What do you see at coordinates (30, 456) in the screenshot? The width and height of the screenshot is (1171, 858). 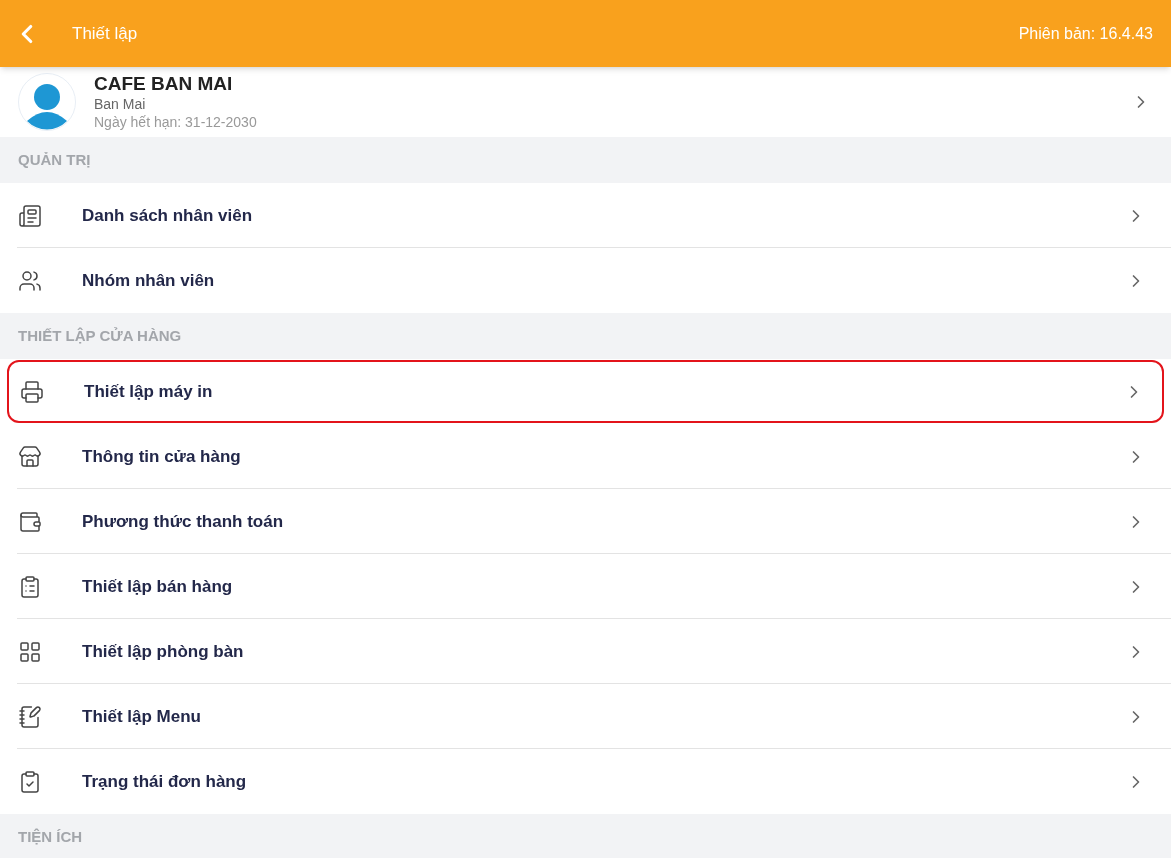 I see `store-icon` at bounding box center [30, 456].